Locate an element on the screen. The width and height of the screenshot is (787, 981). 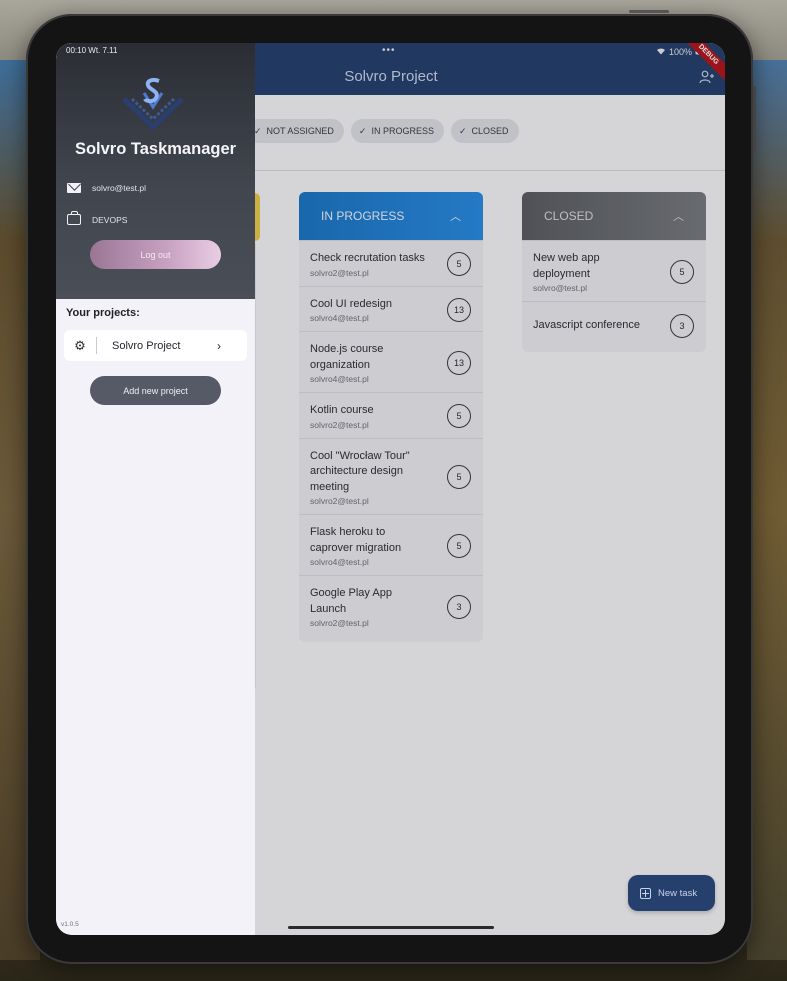
app-name: Solvro Taskmanager is located at coordinates (155, 149).